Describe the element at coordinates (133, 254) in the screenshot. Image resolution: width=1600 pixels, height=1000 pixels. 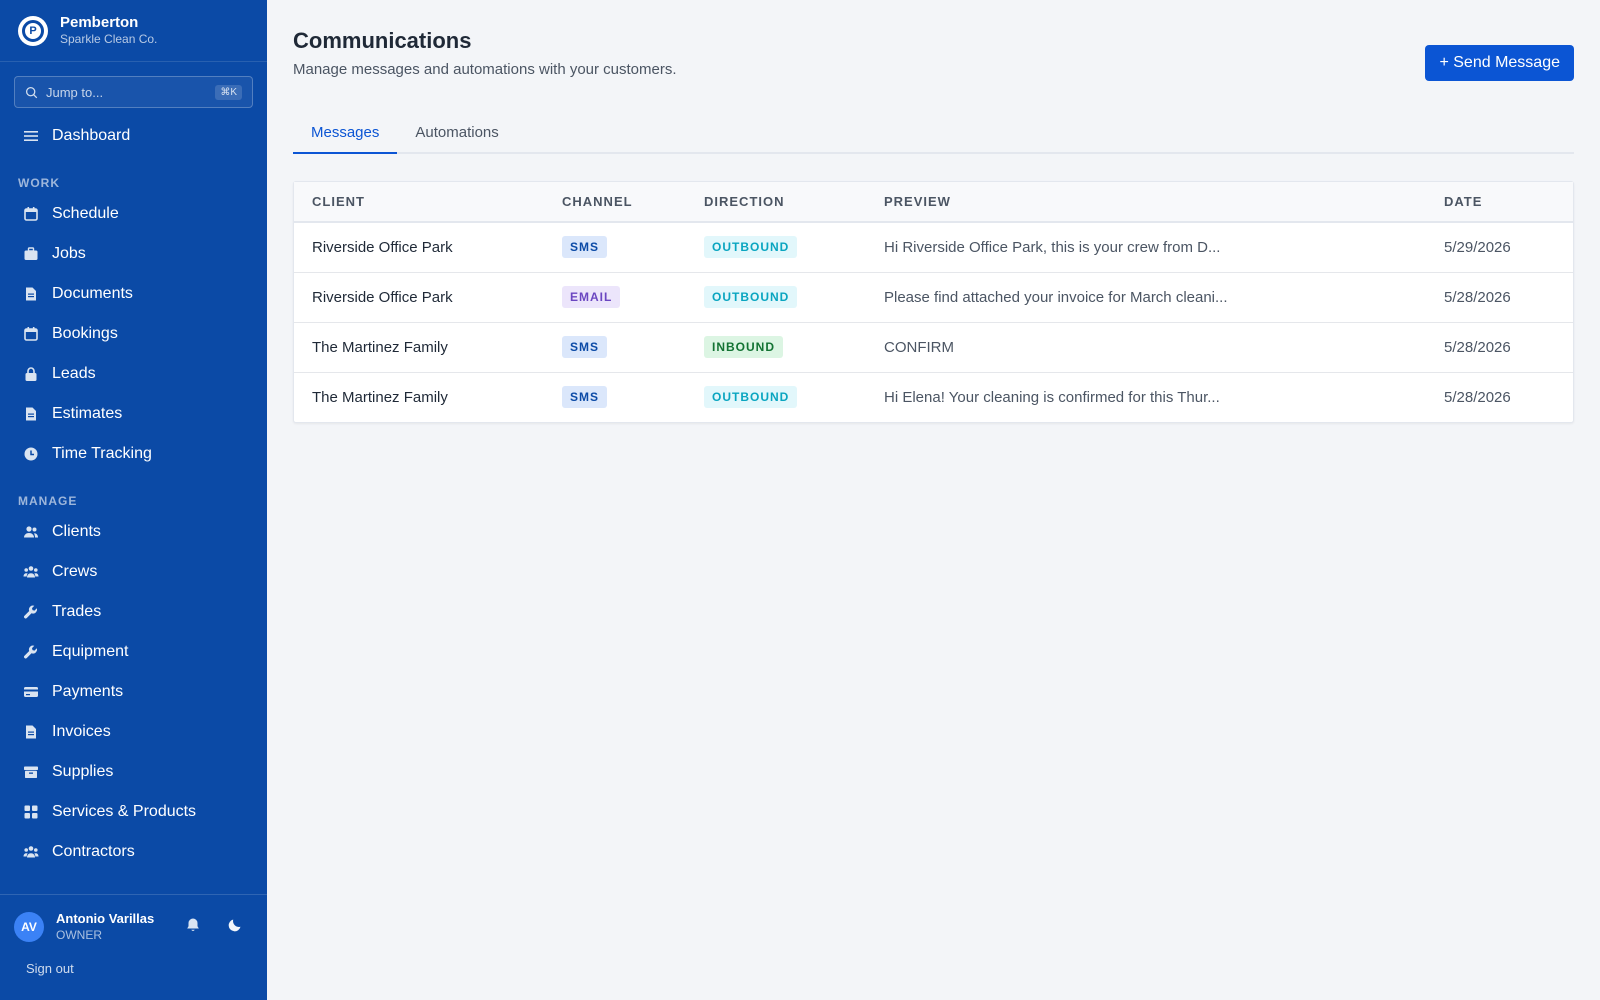
I see `sidebar-item-jobs: Jobs` at that location.